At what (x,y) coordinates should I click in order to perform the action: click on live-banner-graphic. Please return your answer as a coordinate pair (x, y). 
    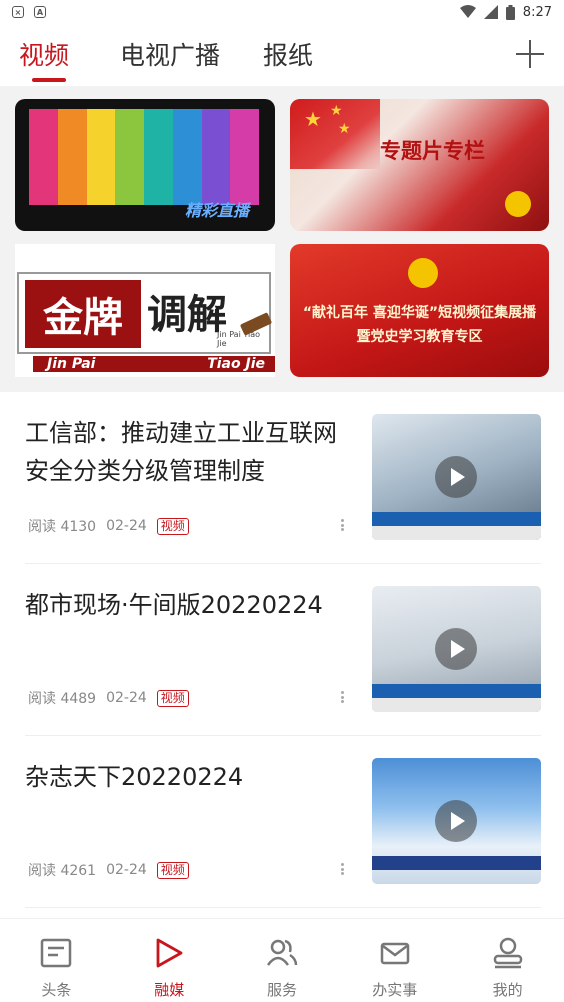
    Looking at the image, I should click on (144, 157).